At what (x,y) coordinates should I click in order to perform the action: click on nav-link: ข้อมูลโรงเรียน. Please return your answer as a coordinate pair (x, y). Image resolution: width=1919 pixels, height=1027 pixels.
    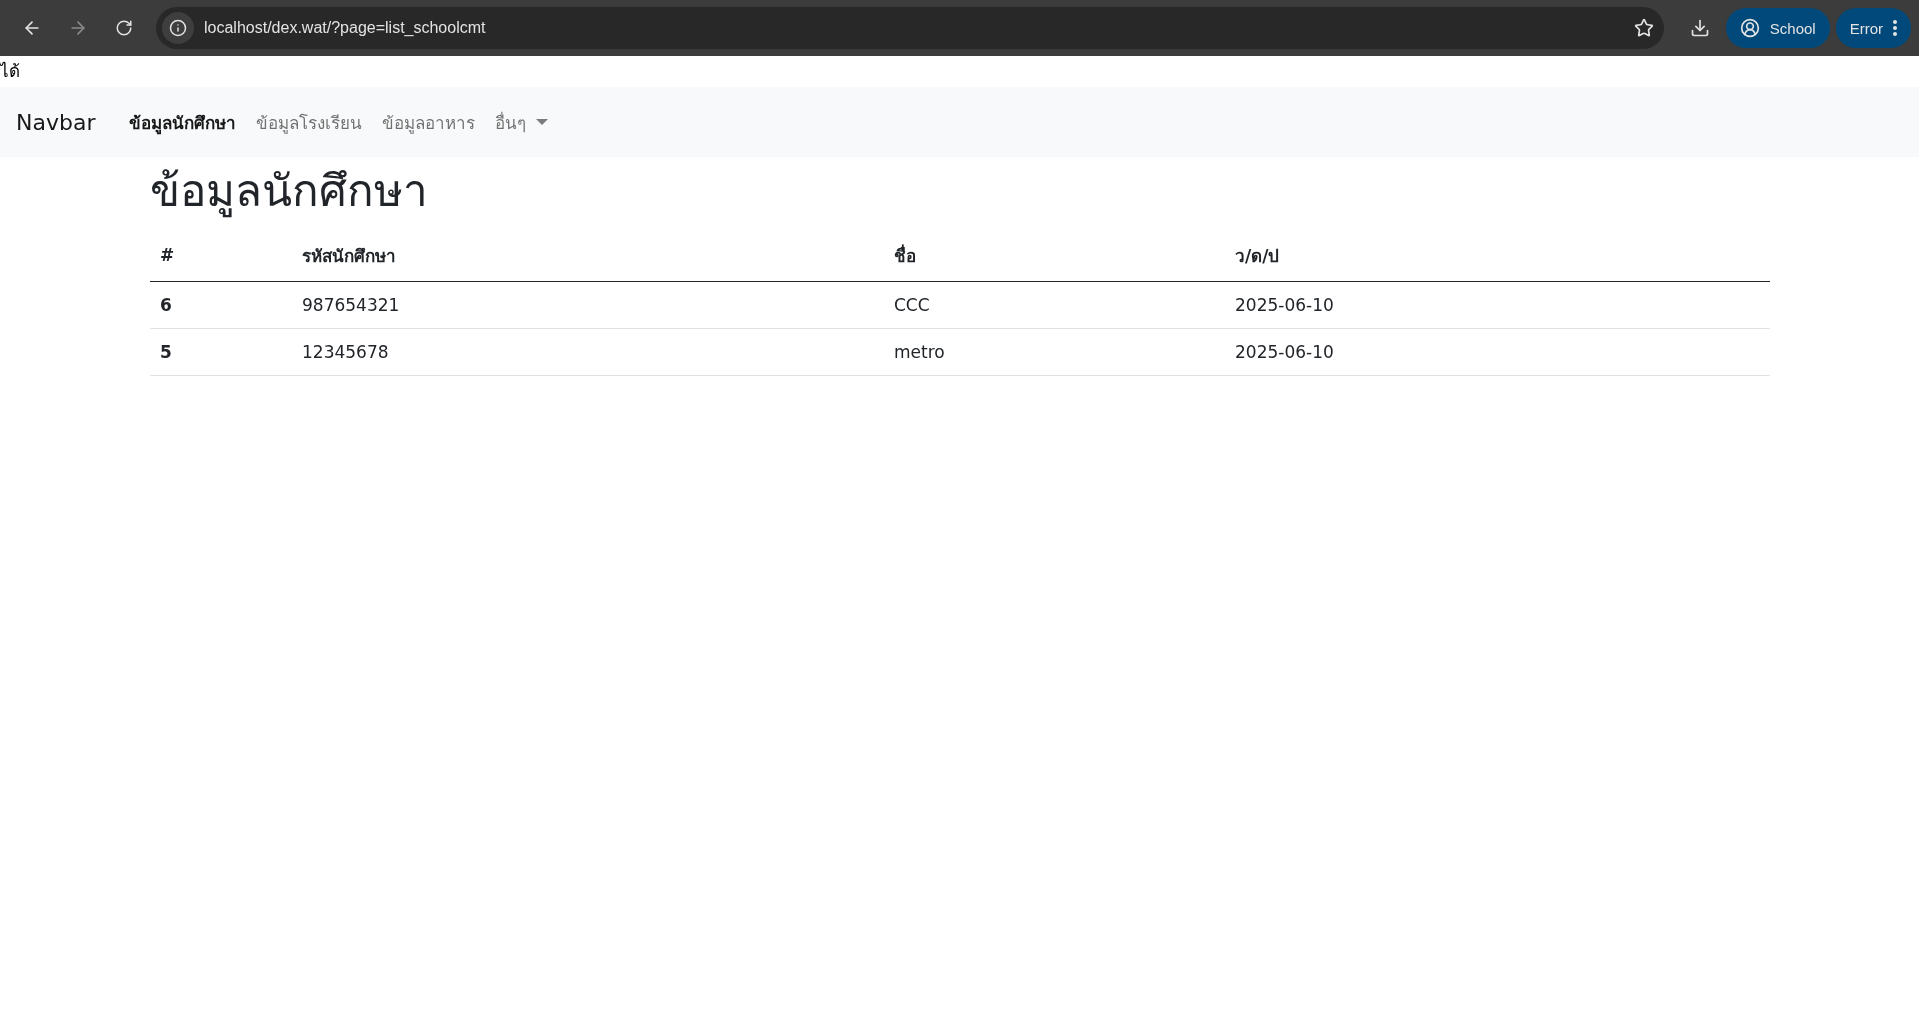
    Looking at the image, I should click on (309, 122).